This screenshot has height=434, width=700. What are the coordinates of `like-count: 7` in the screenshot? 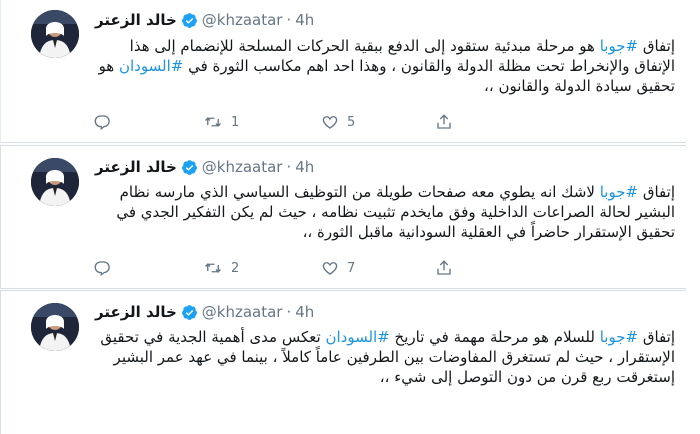 It's located at (351, 268).